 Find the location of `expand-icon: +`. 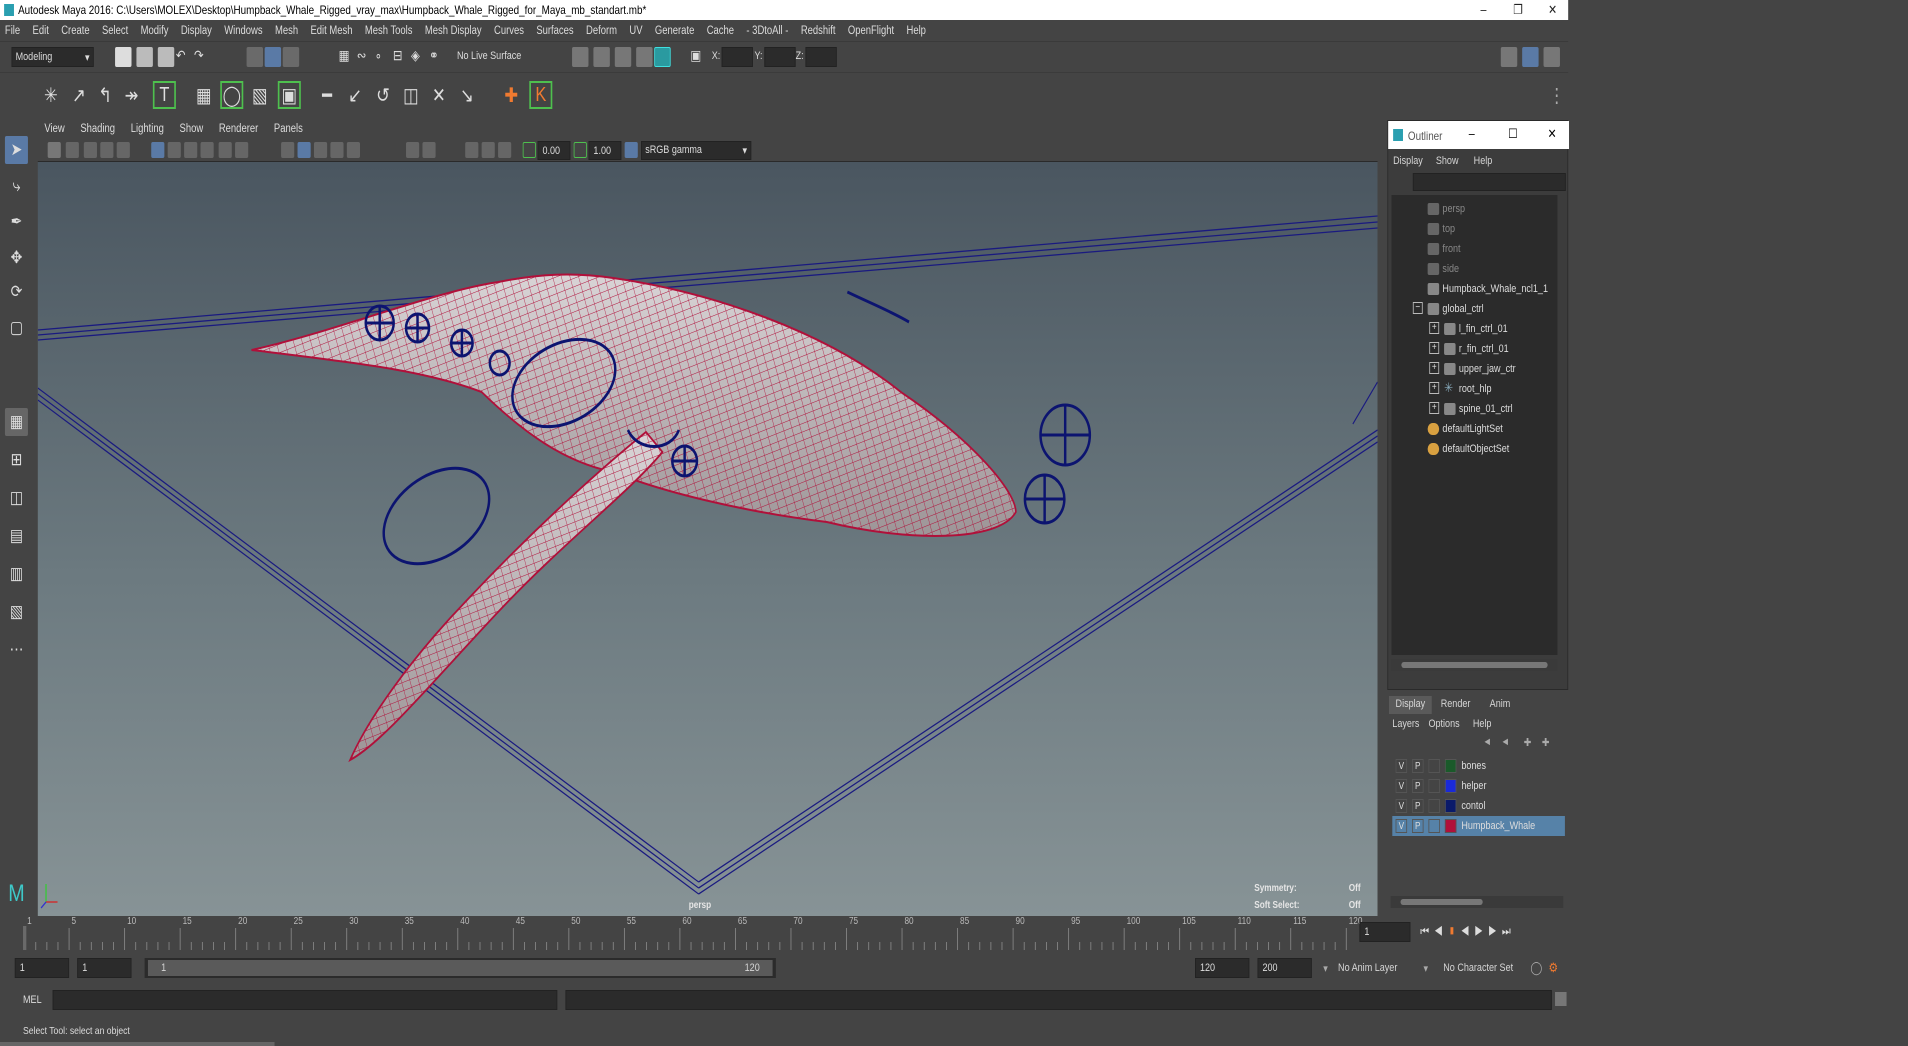

expand-icon: + is located at coordinates (1434, 328).